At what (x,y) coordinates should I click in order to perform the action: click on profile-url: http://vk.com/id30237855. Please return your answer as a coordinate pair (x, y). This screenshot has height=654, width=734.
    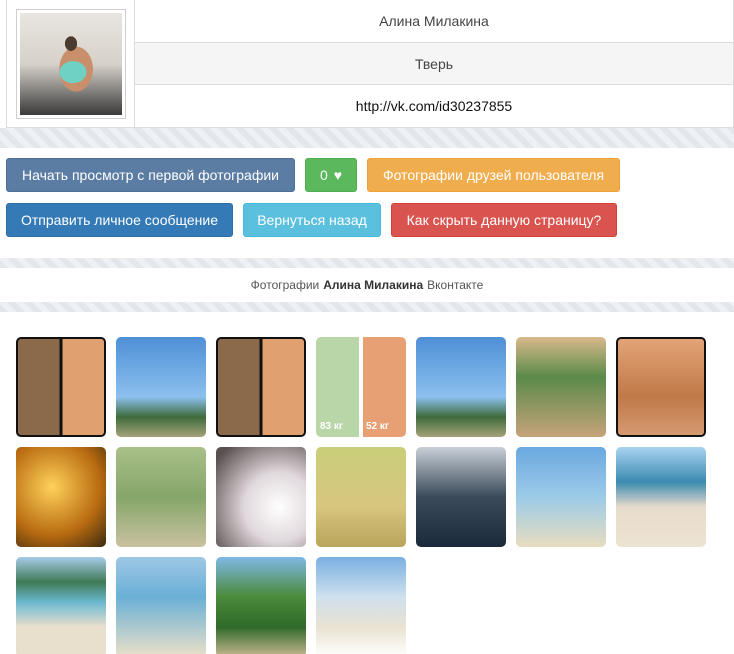
    Looking at the image, I should click on (434, 106).